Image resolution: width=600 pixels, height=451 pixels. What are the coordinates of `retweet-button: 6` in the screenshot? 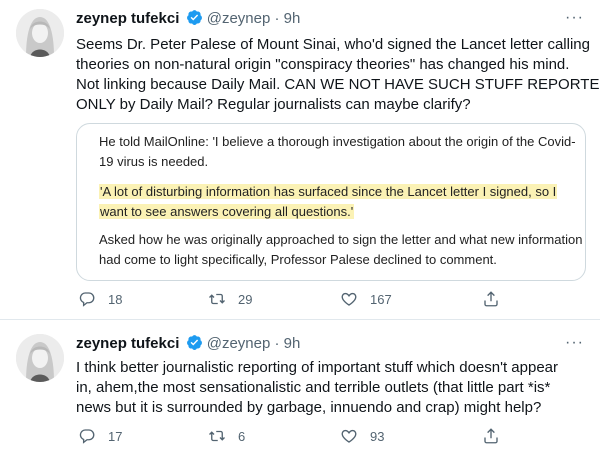 It's located at (226, 436).